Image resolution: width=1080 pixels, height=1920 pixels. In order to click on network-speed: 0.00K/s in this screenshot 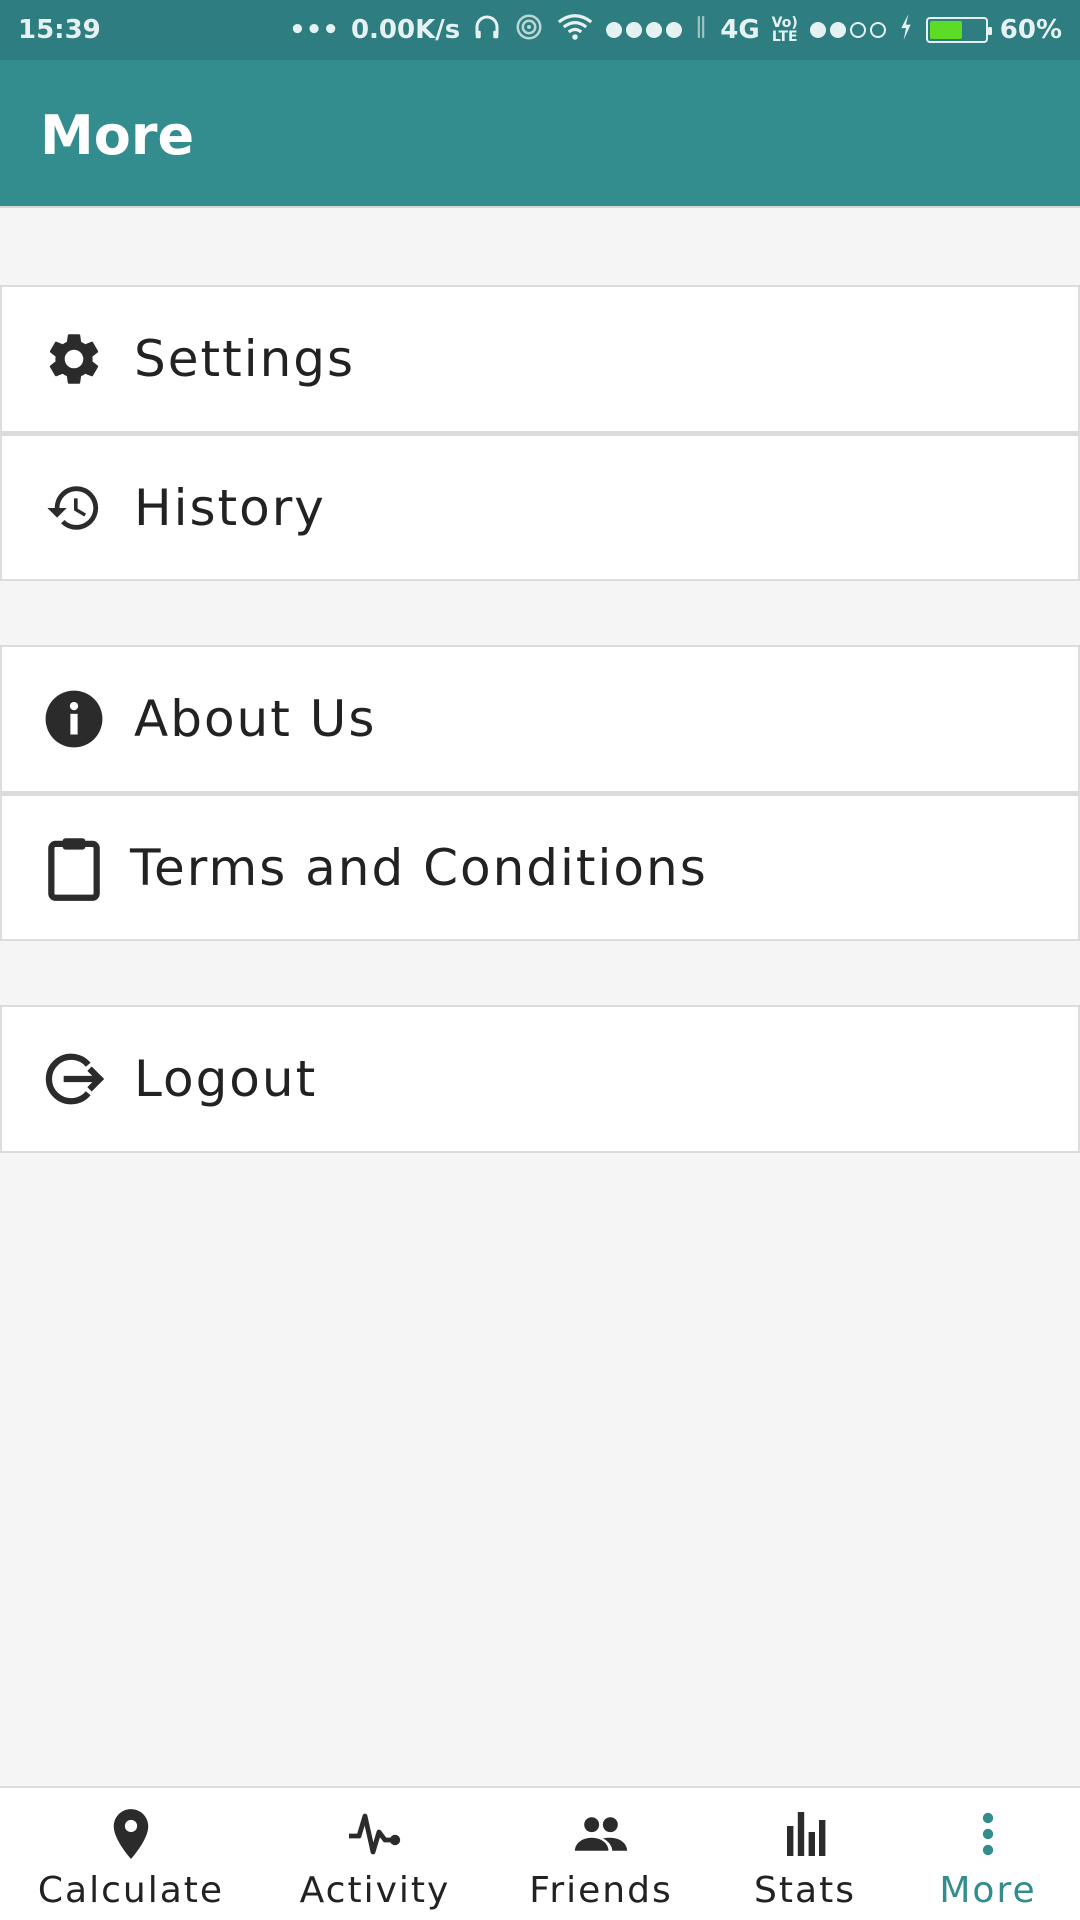, I will do `click(405, 30)`.